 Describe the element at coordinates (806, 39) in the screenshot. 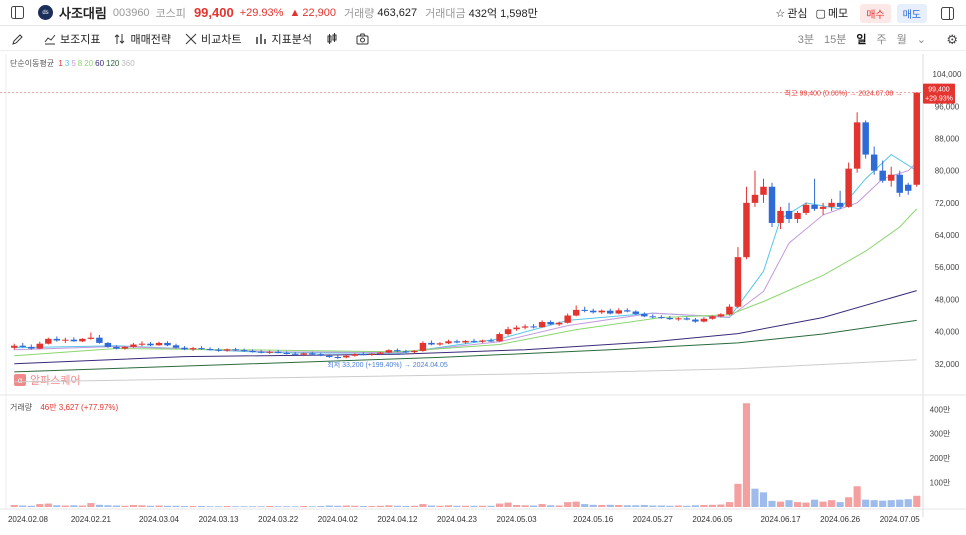

I see `period-3min: 3분` at that location.